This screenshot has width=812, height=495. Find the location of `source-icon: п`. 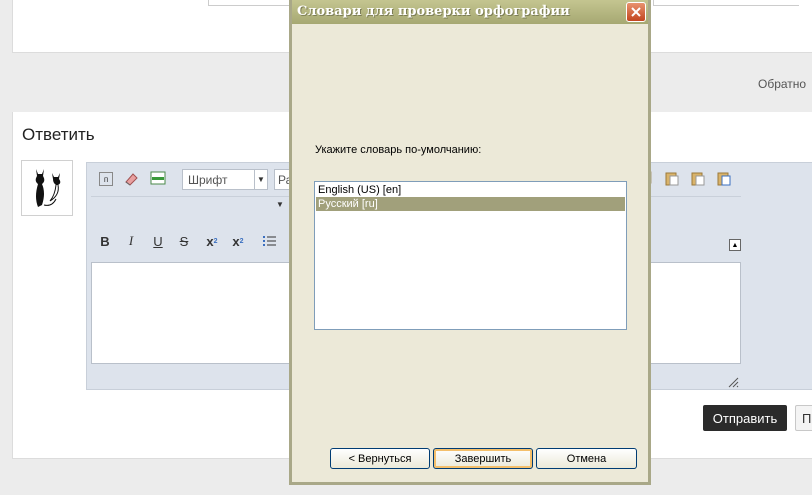

source-icon: п is located at coordinates (106, 179).